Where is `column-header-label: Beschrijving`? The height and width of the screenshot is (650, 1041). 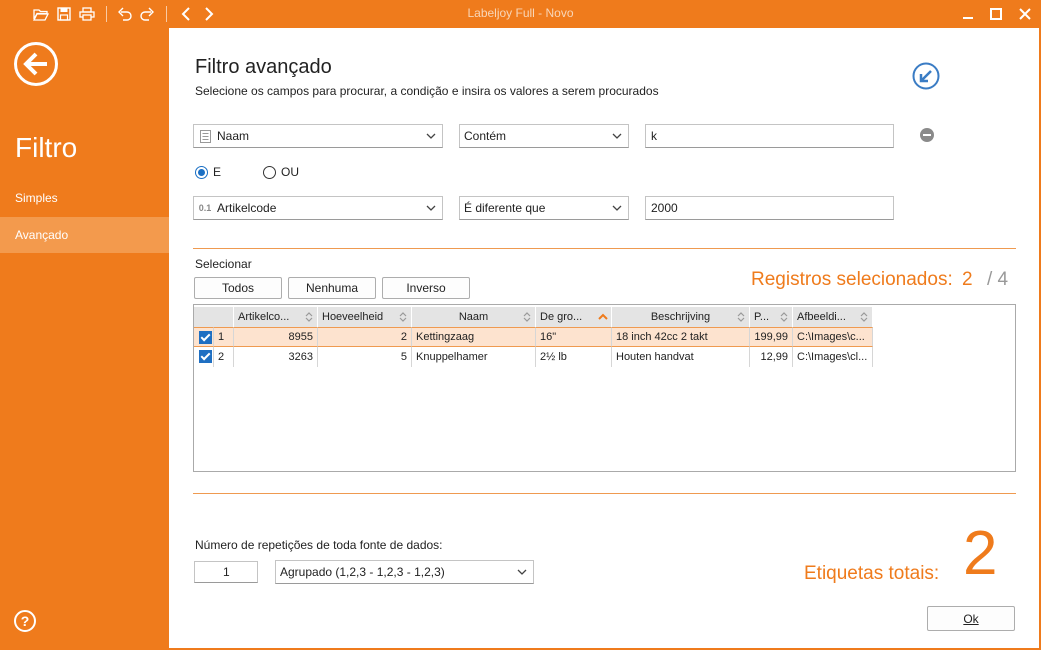
column-header-label: Beschrijving is located at coordinates (680, 317).